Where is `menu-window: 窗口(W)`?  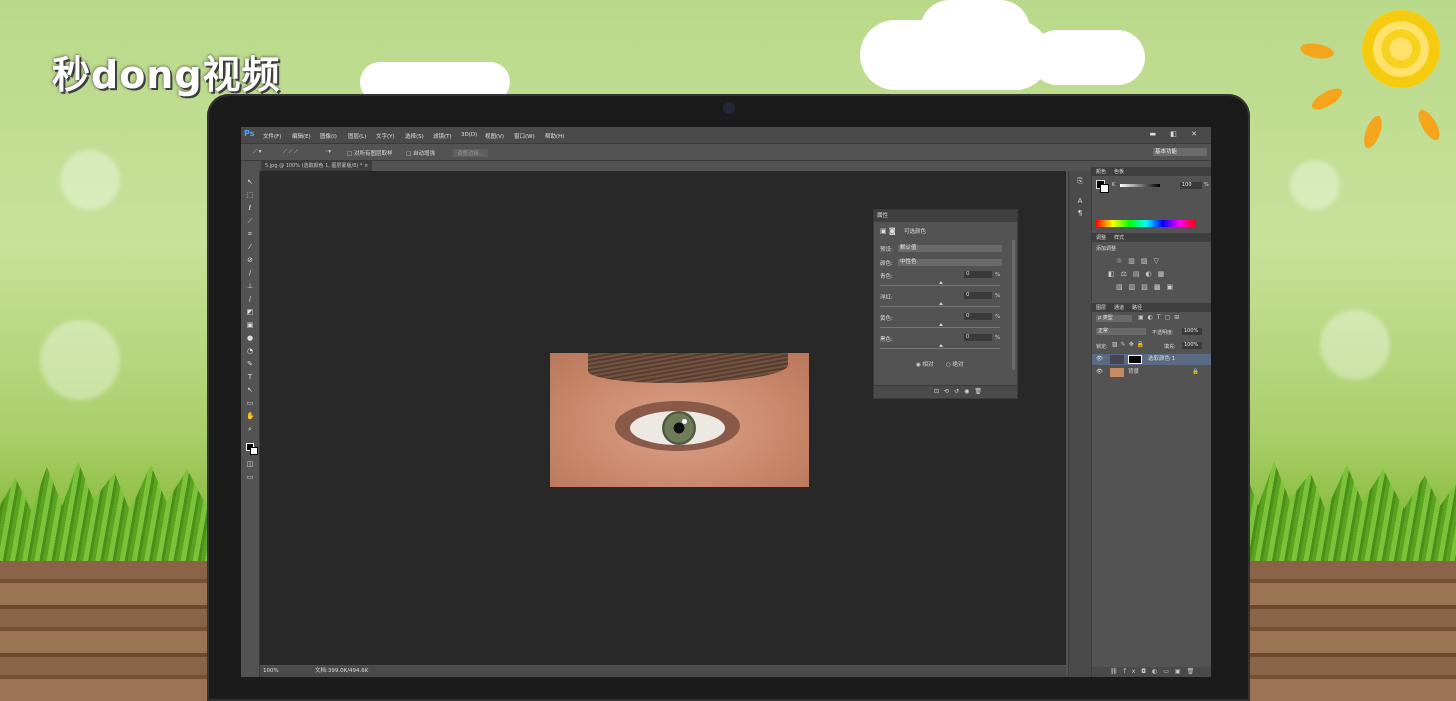 menu-window: 窗口(W) is located at coordinates (524, 136).